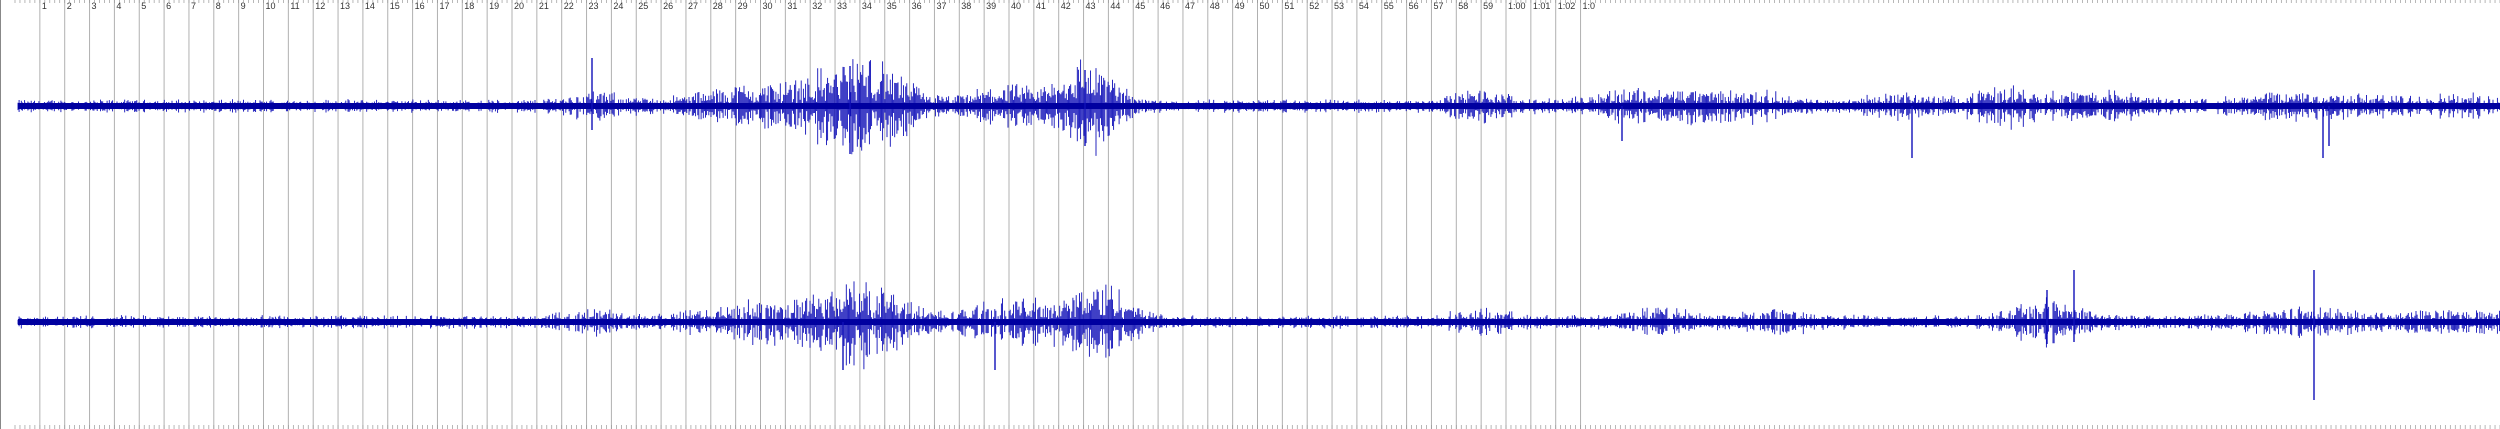  What do you see at coordinates (1314, 6) in the screenshot?
I see `time-label: 52` at bounding box center [1314, 6].